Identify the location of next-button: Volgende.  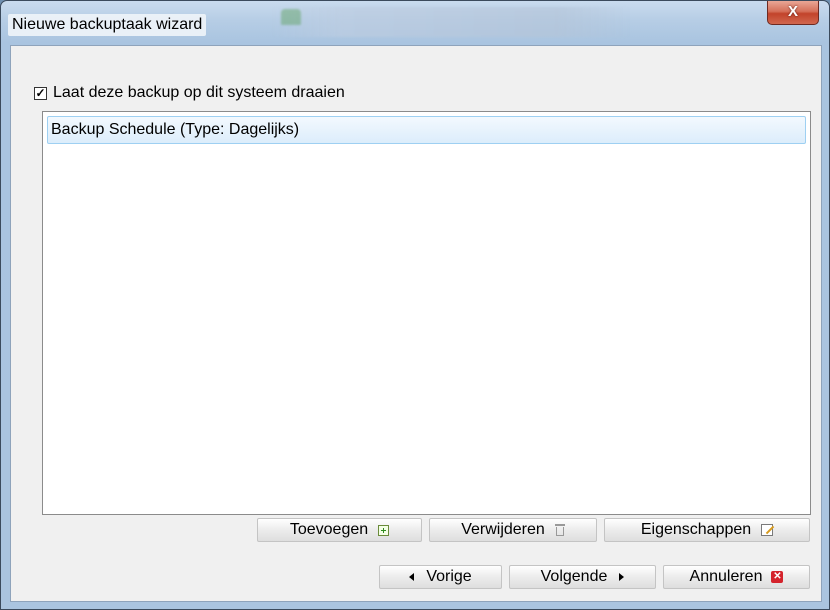
(582, 577).